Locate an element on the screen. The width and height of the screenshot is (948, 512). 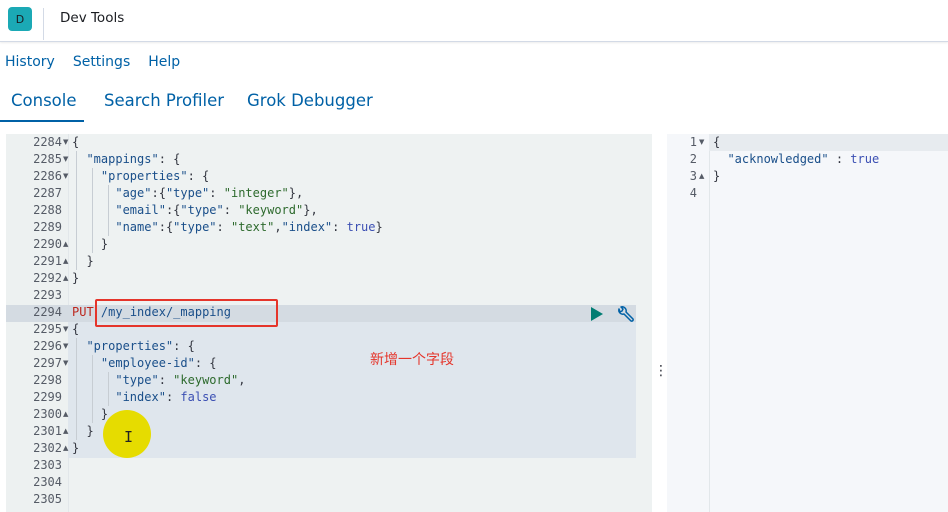
highlight-box is located at coordinates (186, 313).